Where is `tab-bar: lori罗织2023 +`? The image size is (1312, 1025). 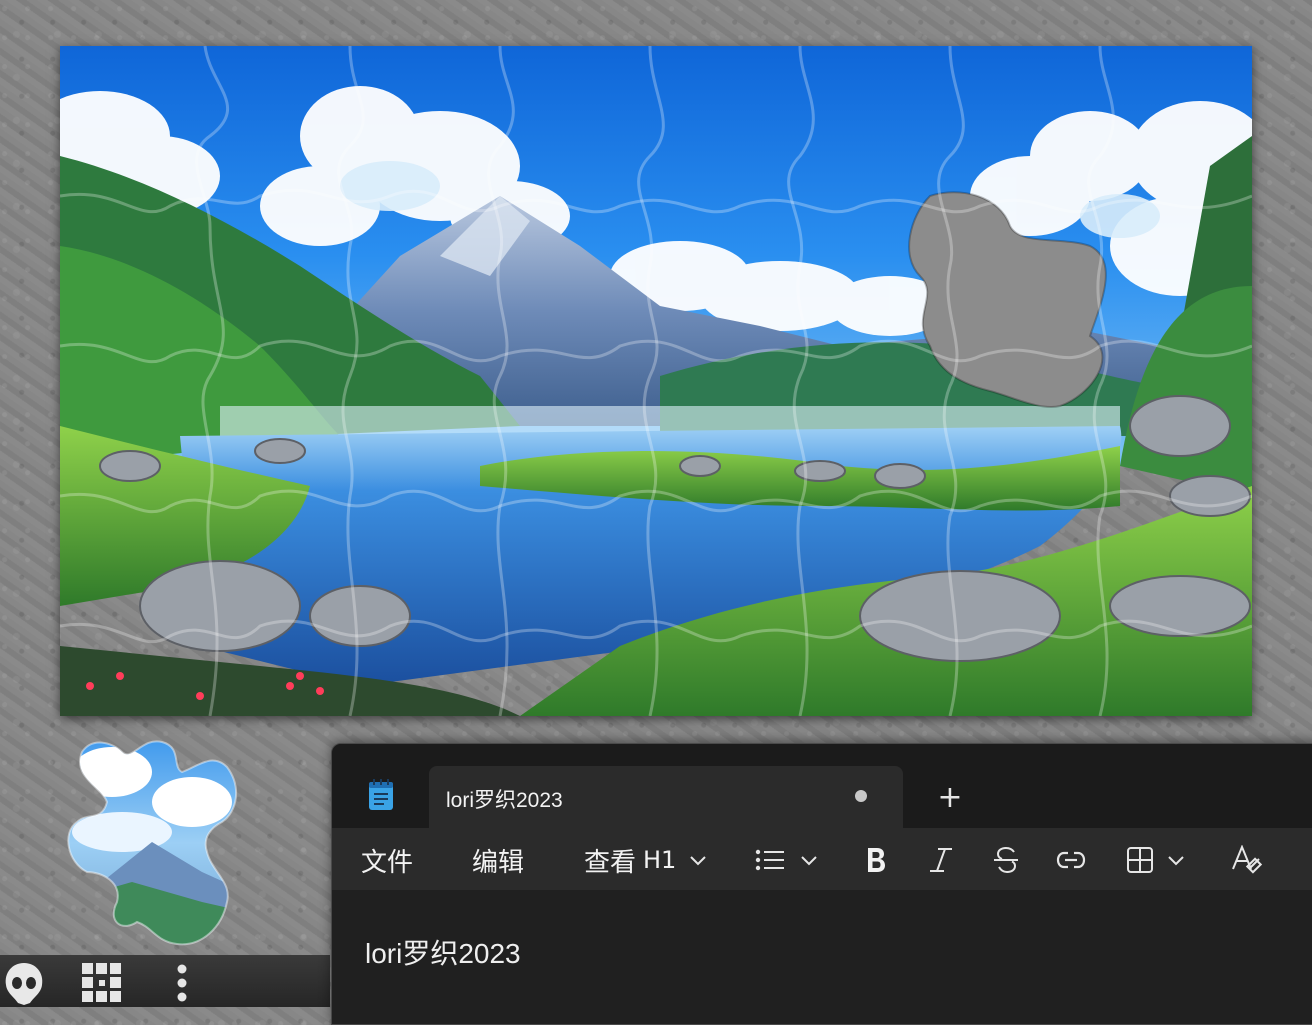 tab-bar: lori罗织2023 + is located at coordinates (822, 786).